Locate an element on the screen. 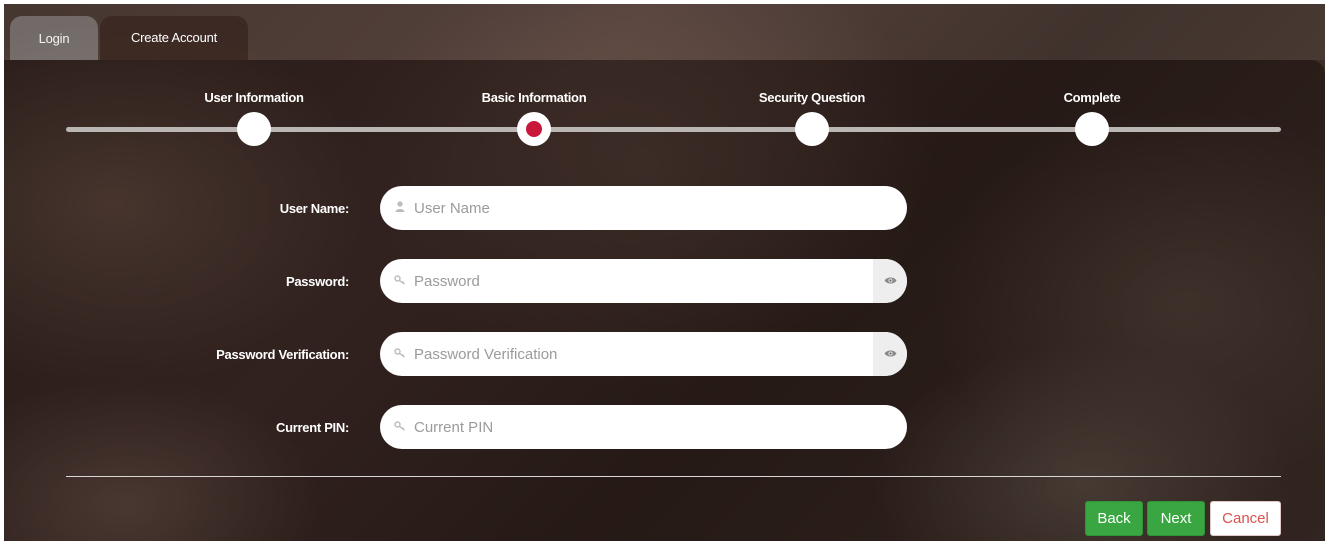  cancel-button: Cancel is located at coordinates (1245, 518).